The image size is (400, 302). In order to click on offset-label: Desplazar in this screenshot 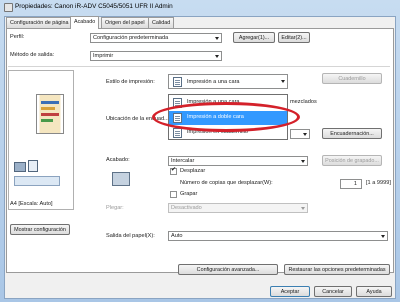, I will do `click(193, 171)`.